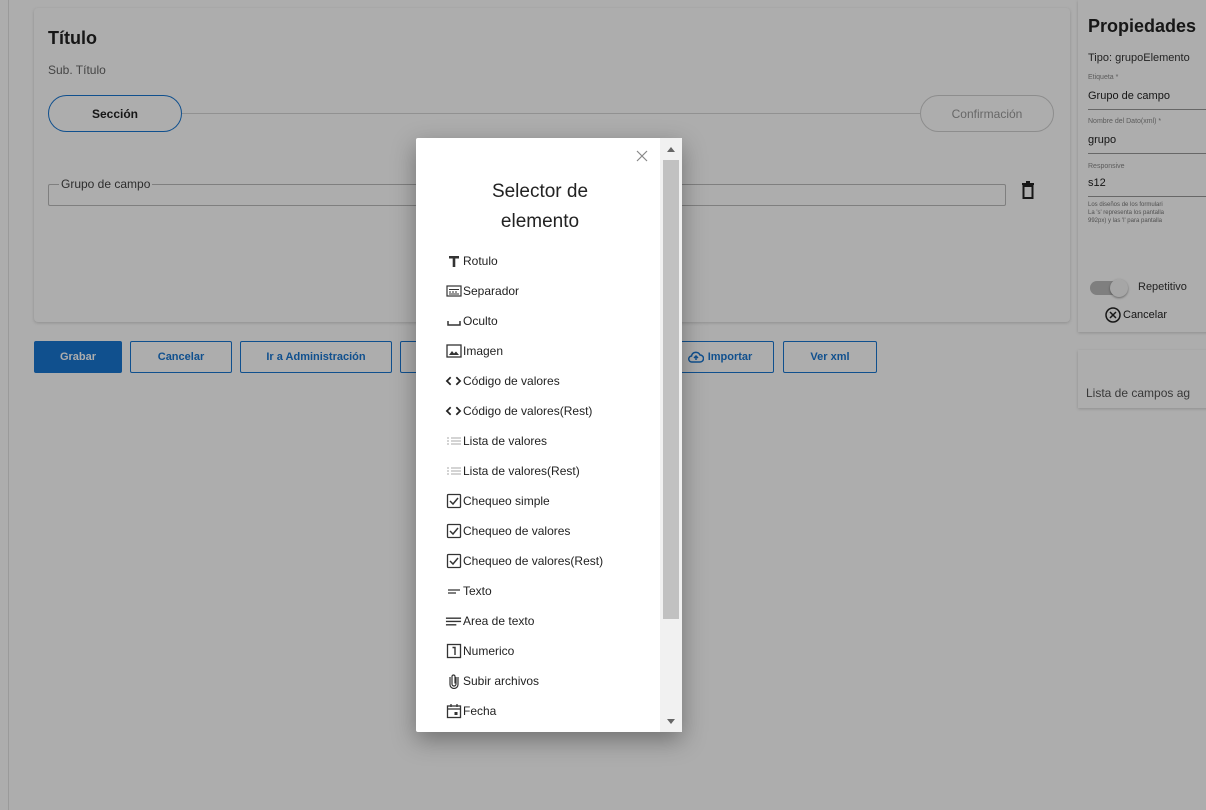 This screenshot has width=1206, height=810. Describe the element at coordinates (671, 721) in the screenshot. I see `scroll-down-arrow` at that location.